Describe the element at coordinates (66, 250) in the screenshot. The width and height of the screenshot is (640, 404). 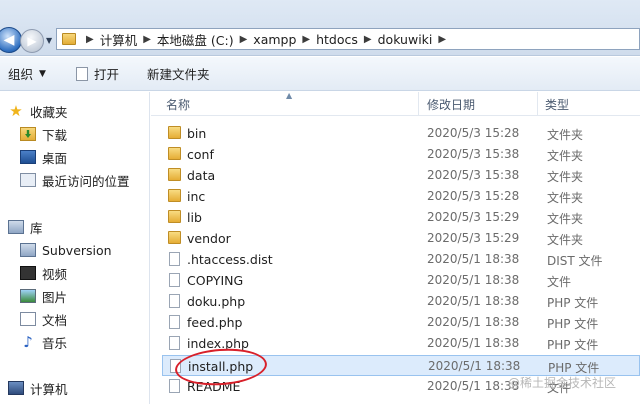
I see `nav-subversion: Subversion` at that location.